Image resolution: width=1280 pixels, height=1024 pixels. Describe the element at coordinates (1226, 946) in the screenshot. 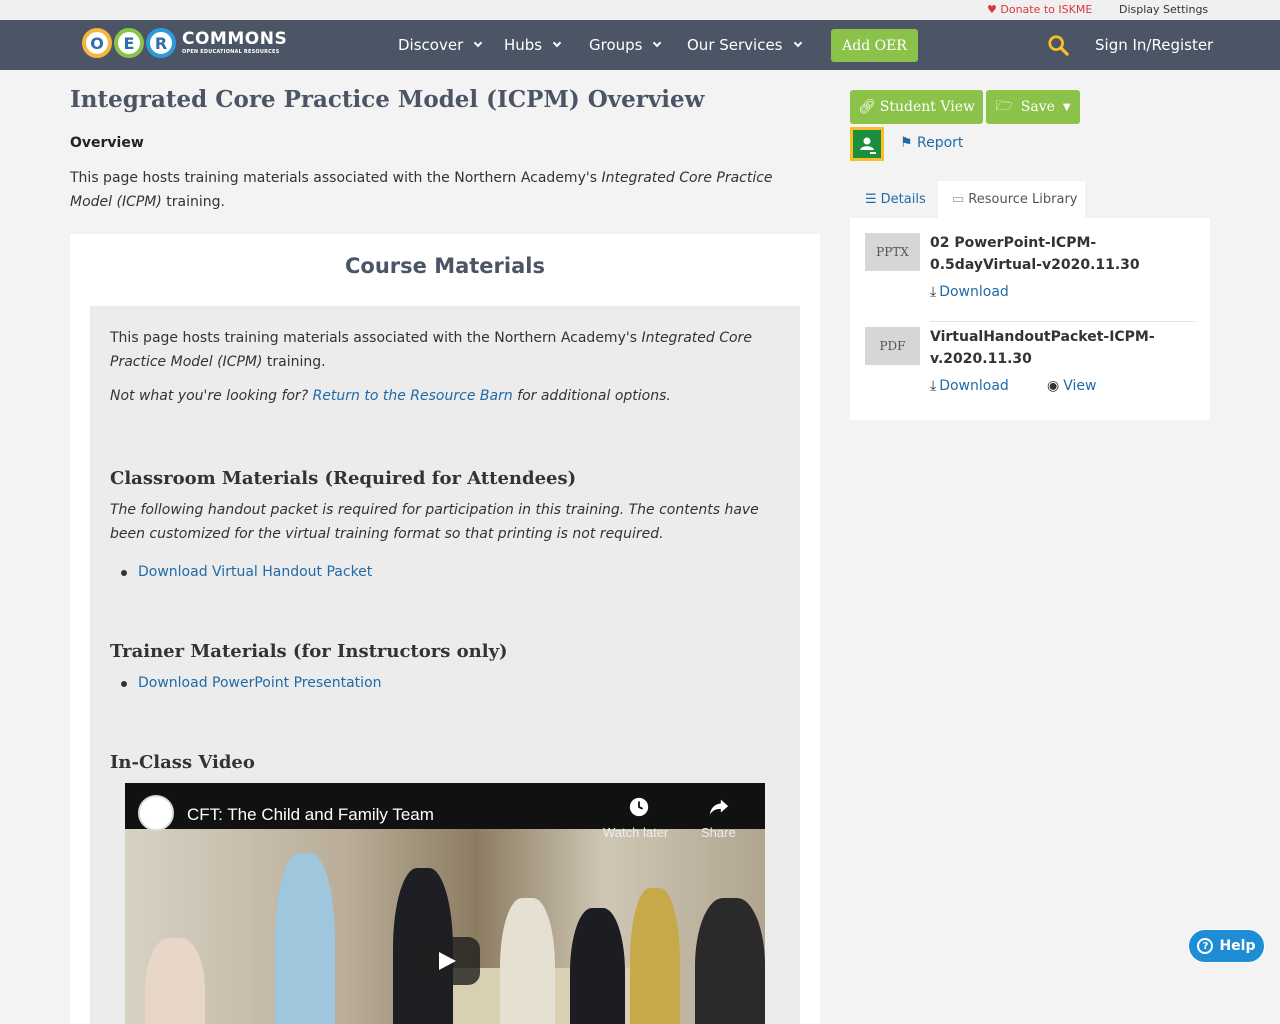

I see `help-button: ? Help` at that location.